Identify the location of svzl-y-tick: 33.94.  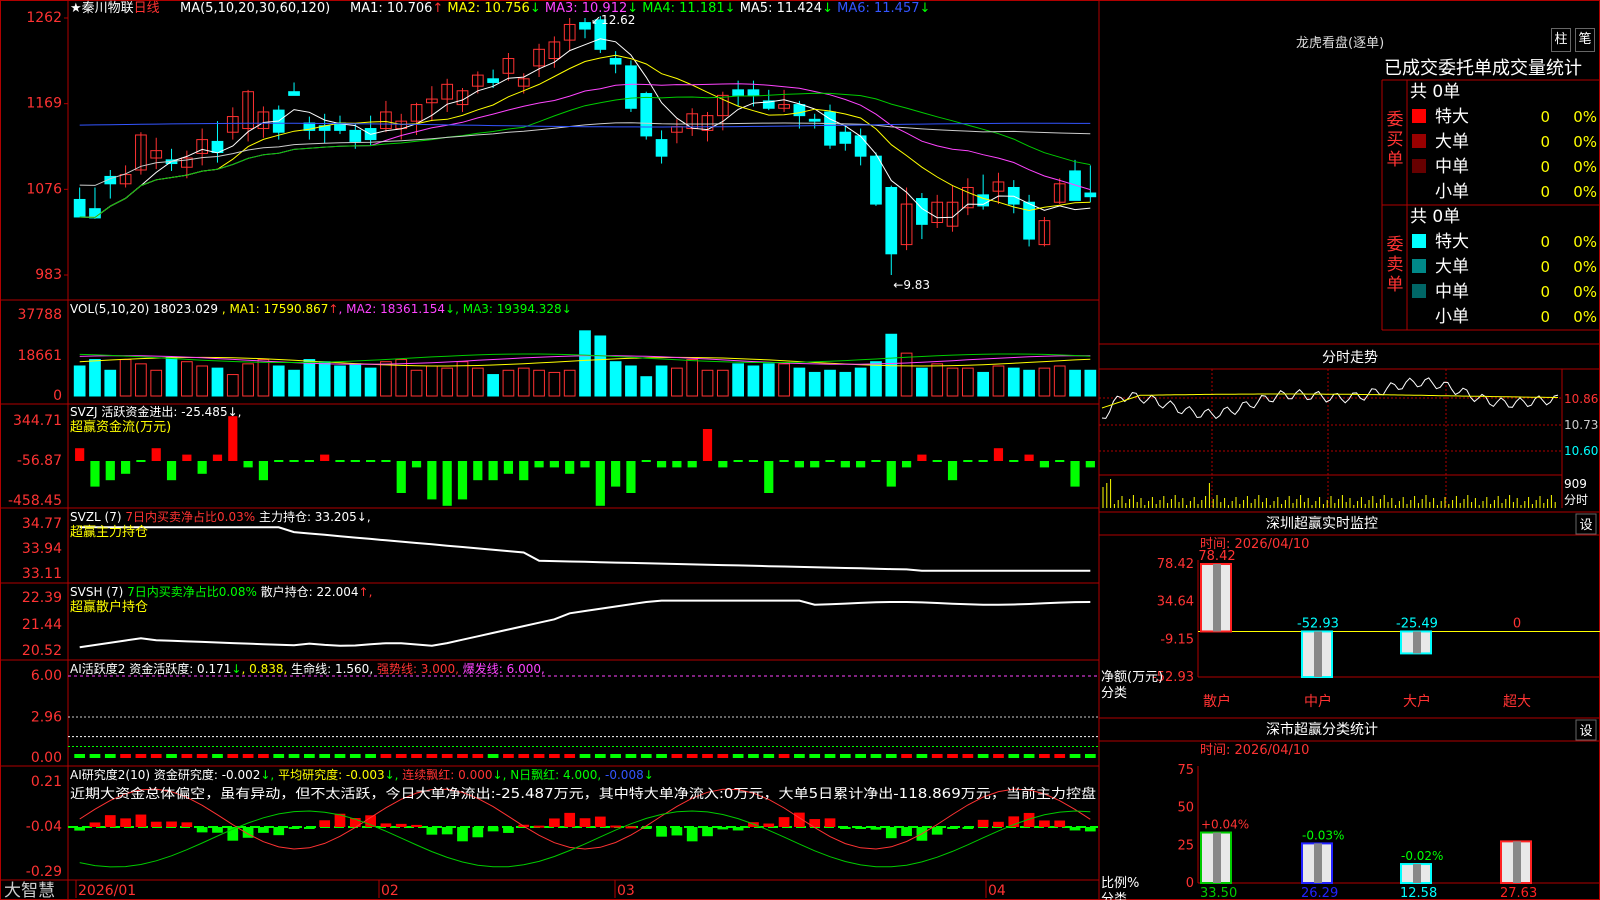
(42, 549).